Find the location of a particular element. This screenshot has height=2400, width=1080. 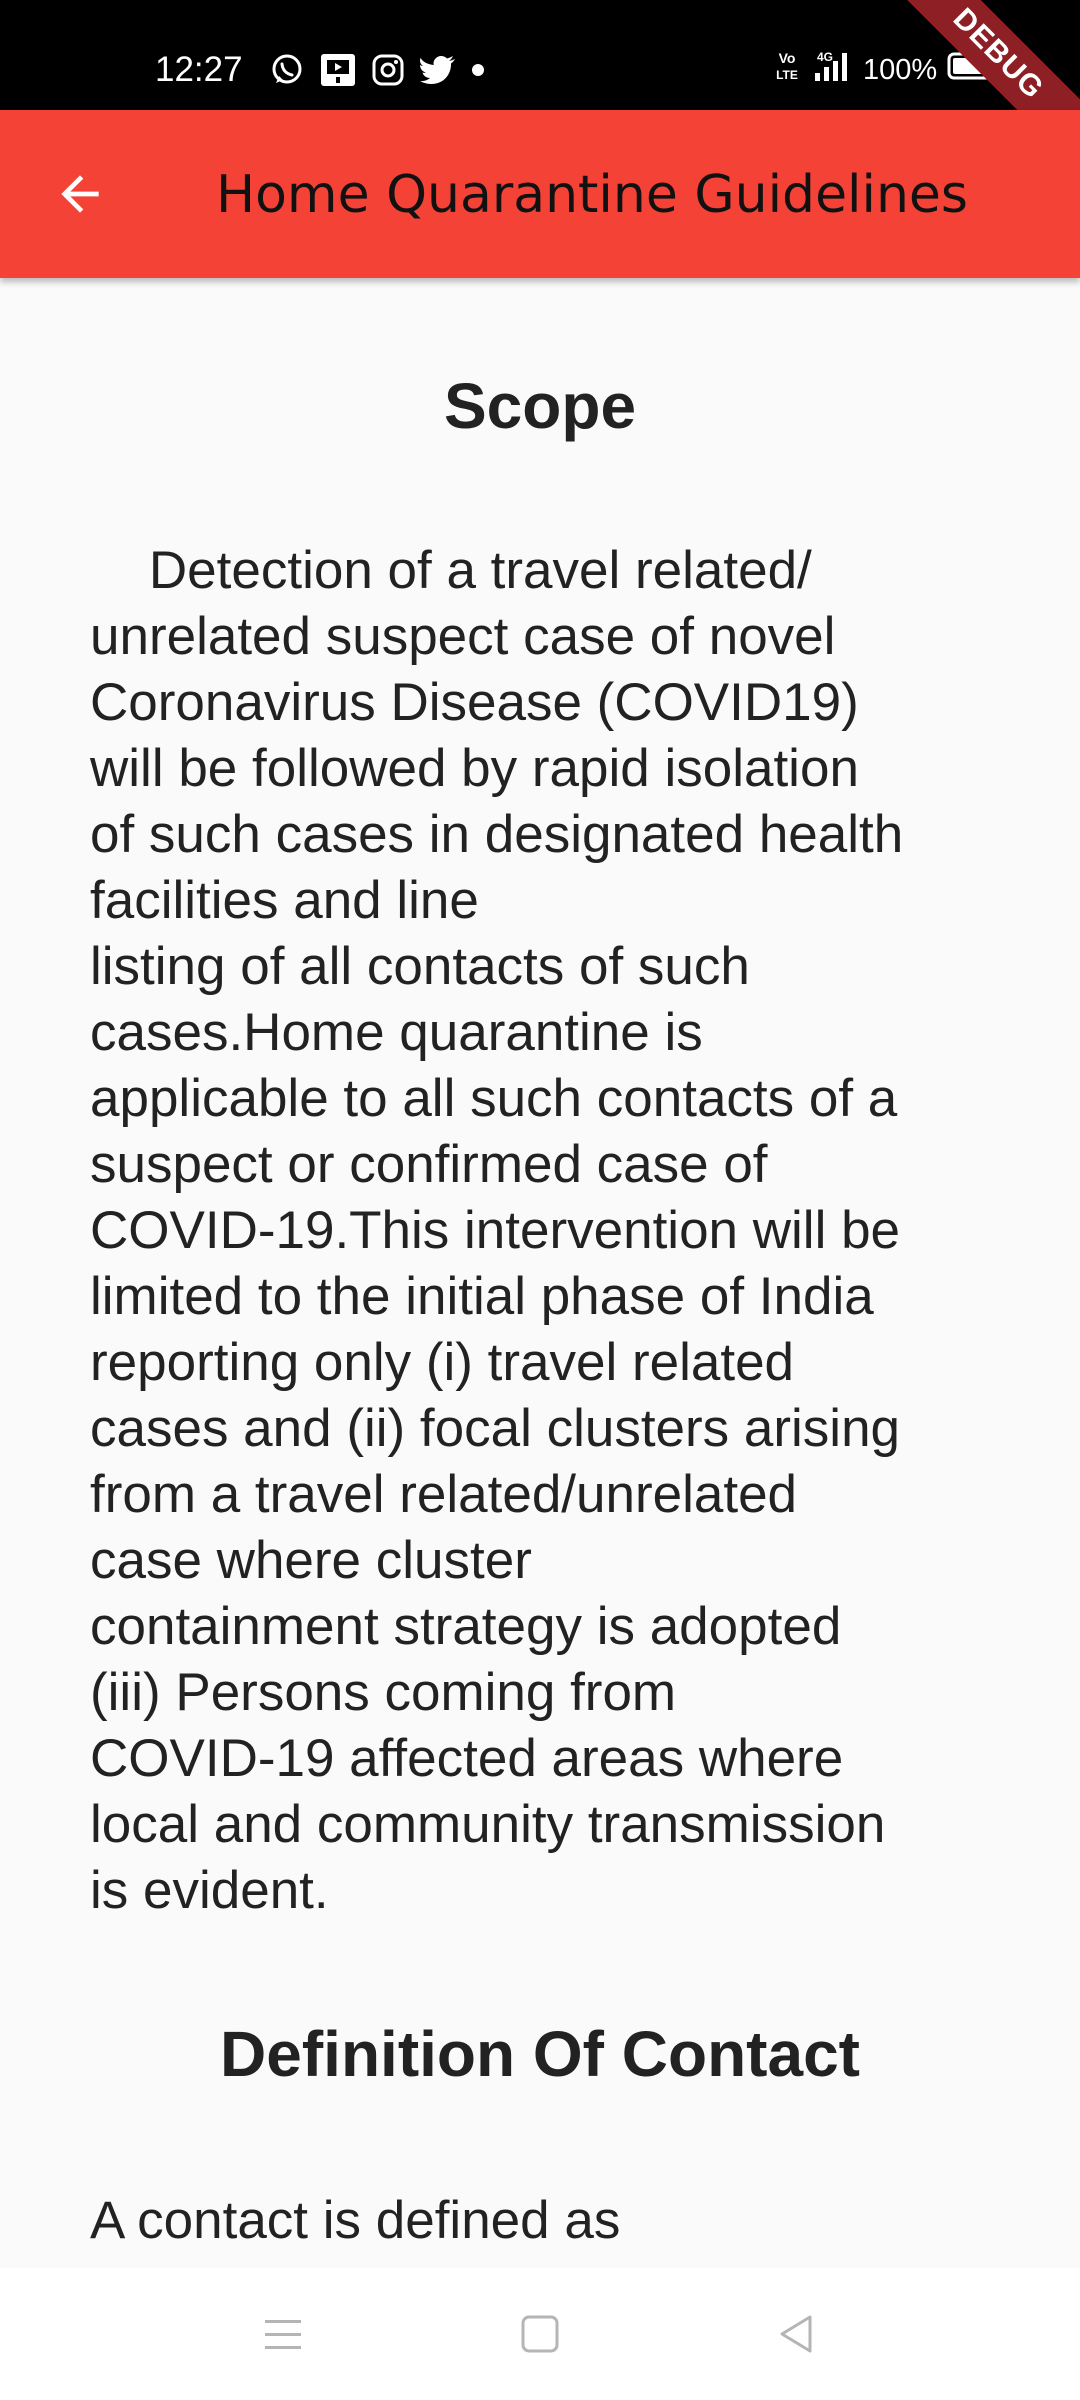

svg-text: Vo is located at coordinates (787, 58).